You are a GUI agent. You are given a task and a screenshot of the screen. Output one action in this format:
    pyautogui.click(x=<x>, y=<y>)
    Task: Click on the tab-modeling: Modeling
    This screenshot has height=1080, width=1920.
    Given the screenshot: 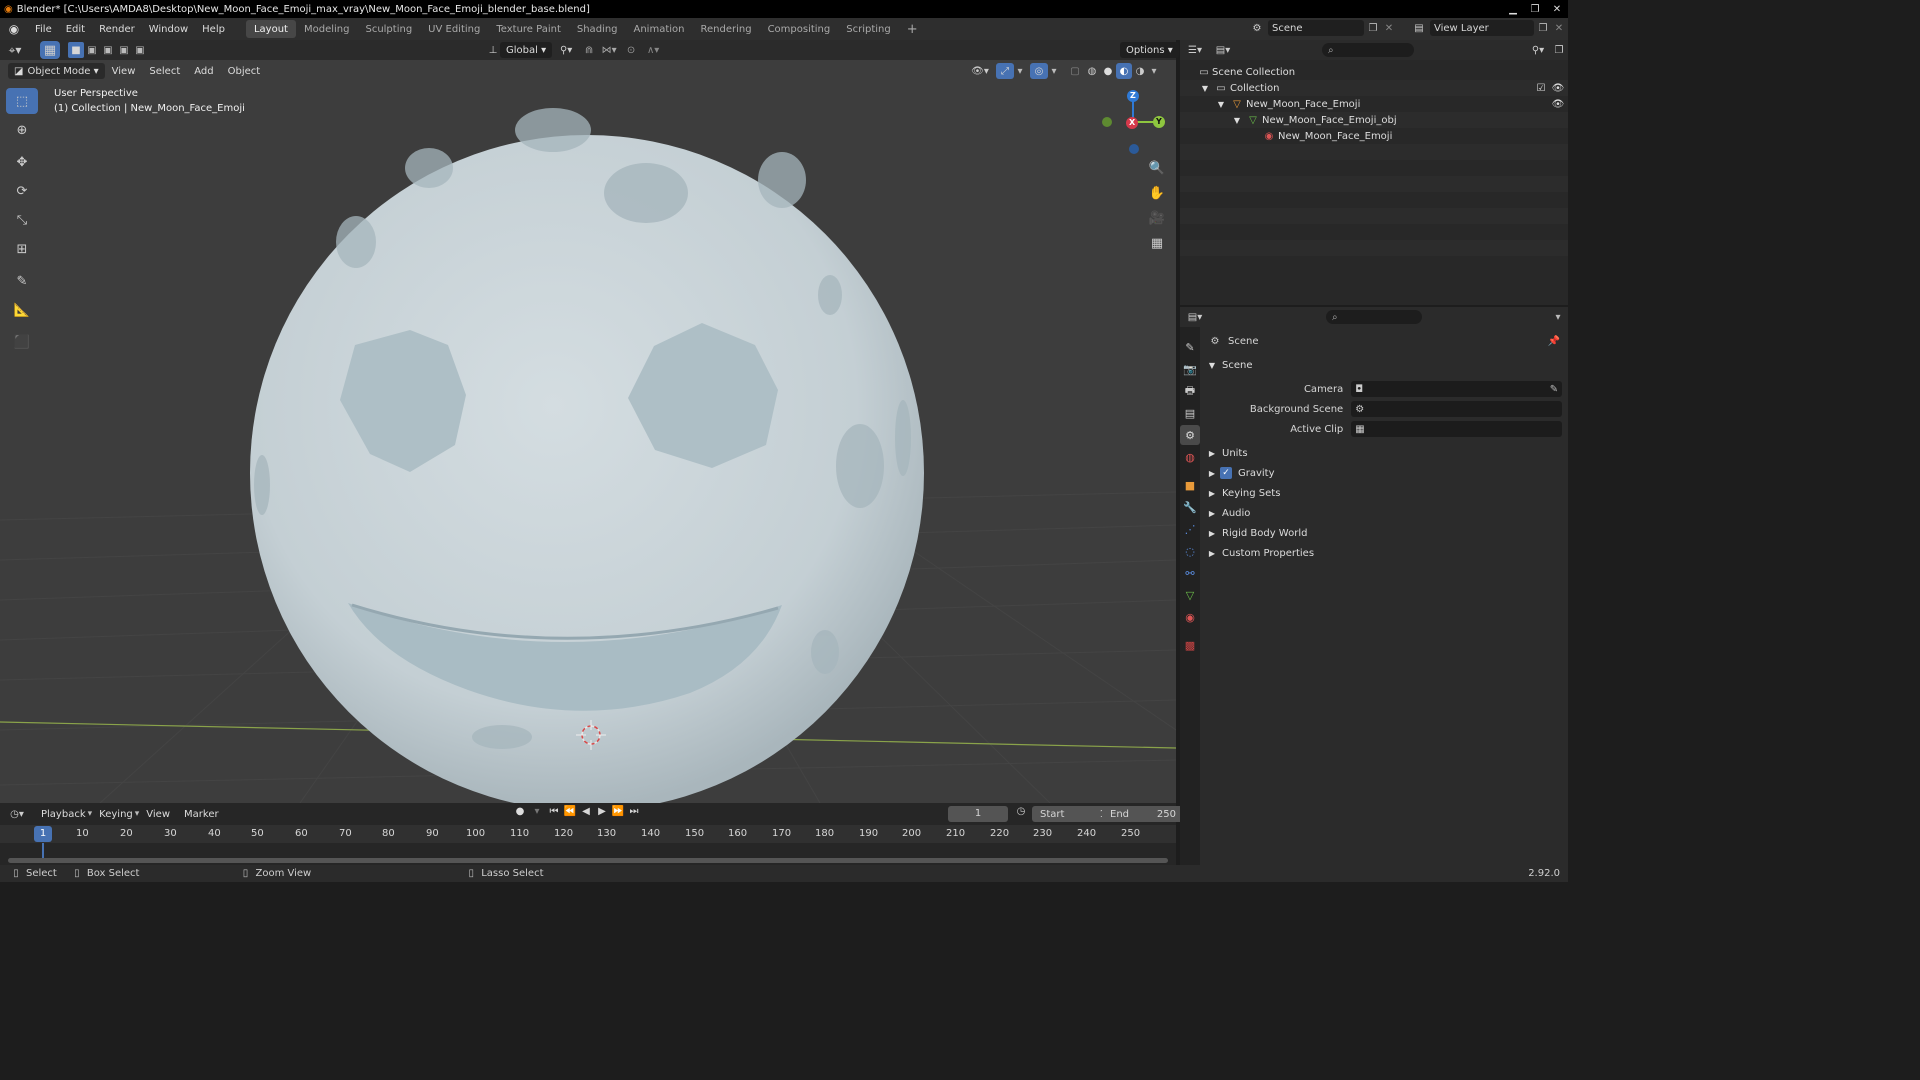 What is the action you would take?
    pyautogui.click(x=327, y=29)
    